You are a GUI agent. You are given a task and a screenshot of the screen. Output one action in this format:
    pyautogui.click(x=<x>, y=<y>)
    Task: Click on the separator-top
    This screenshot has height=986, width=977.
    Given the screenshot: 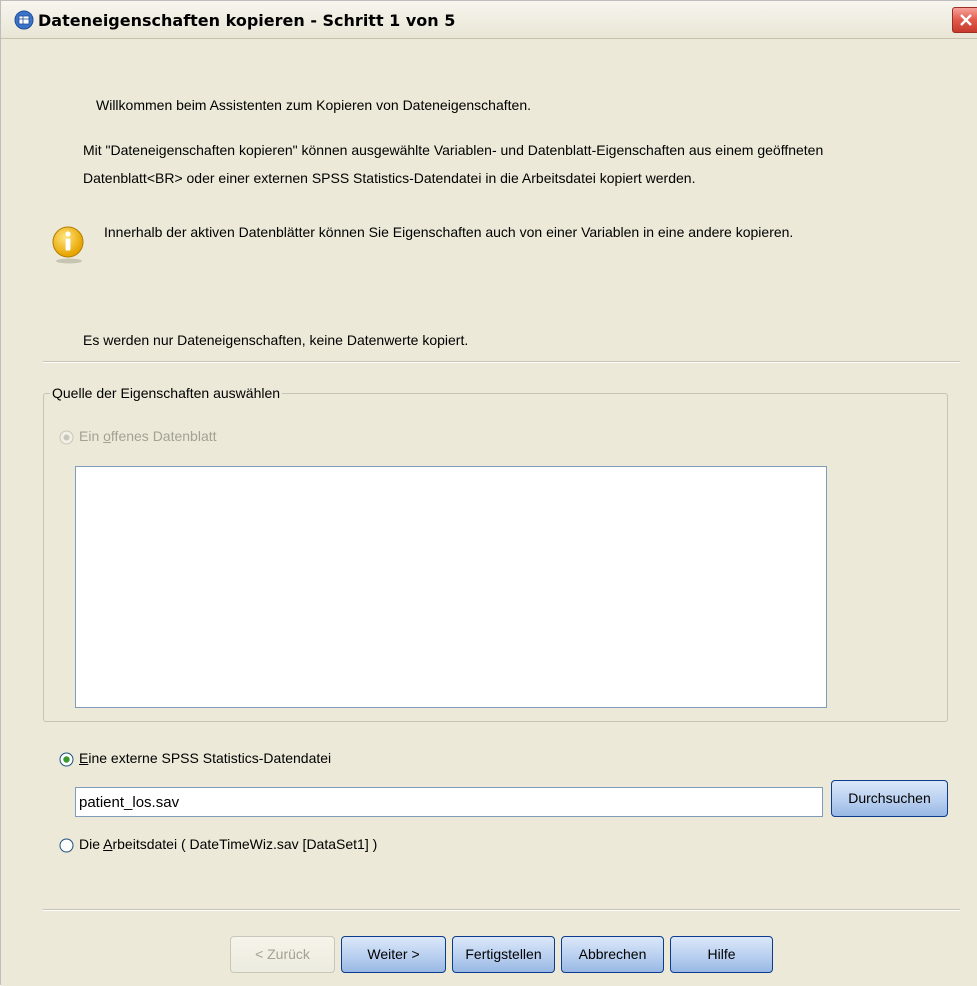 What is the action you would take?
    pyautogui.click(x=501, y=362)
    